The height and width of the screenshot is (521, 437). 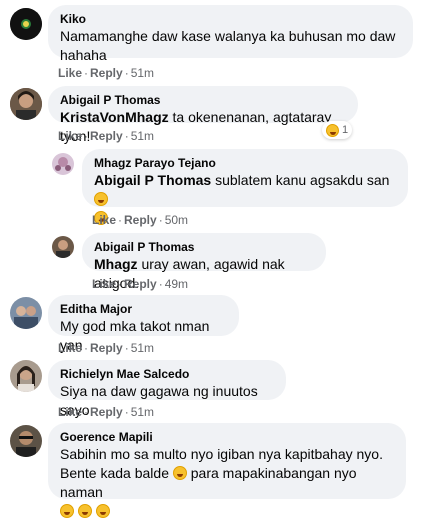 What do you see at coordinates (245, 163) in the screenshot?
I see `commenter-name: Mhagz Parayo Tejano` at bounding box center [245, 163].